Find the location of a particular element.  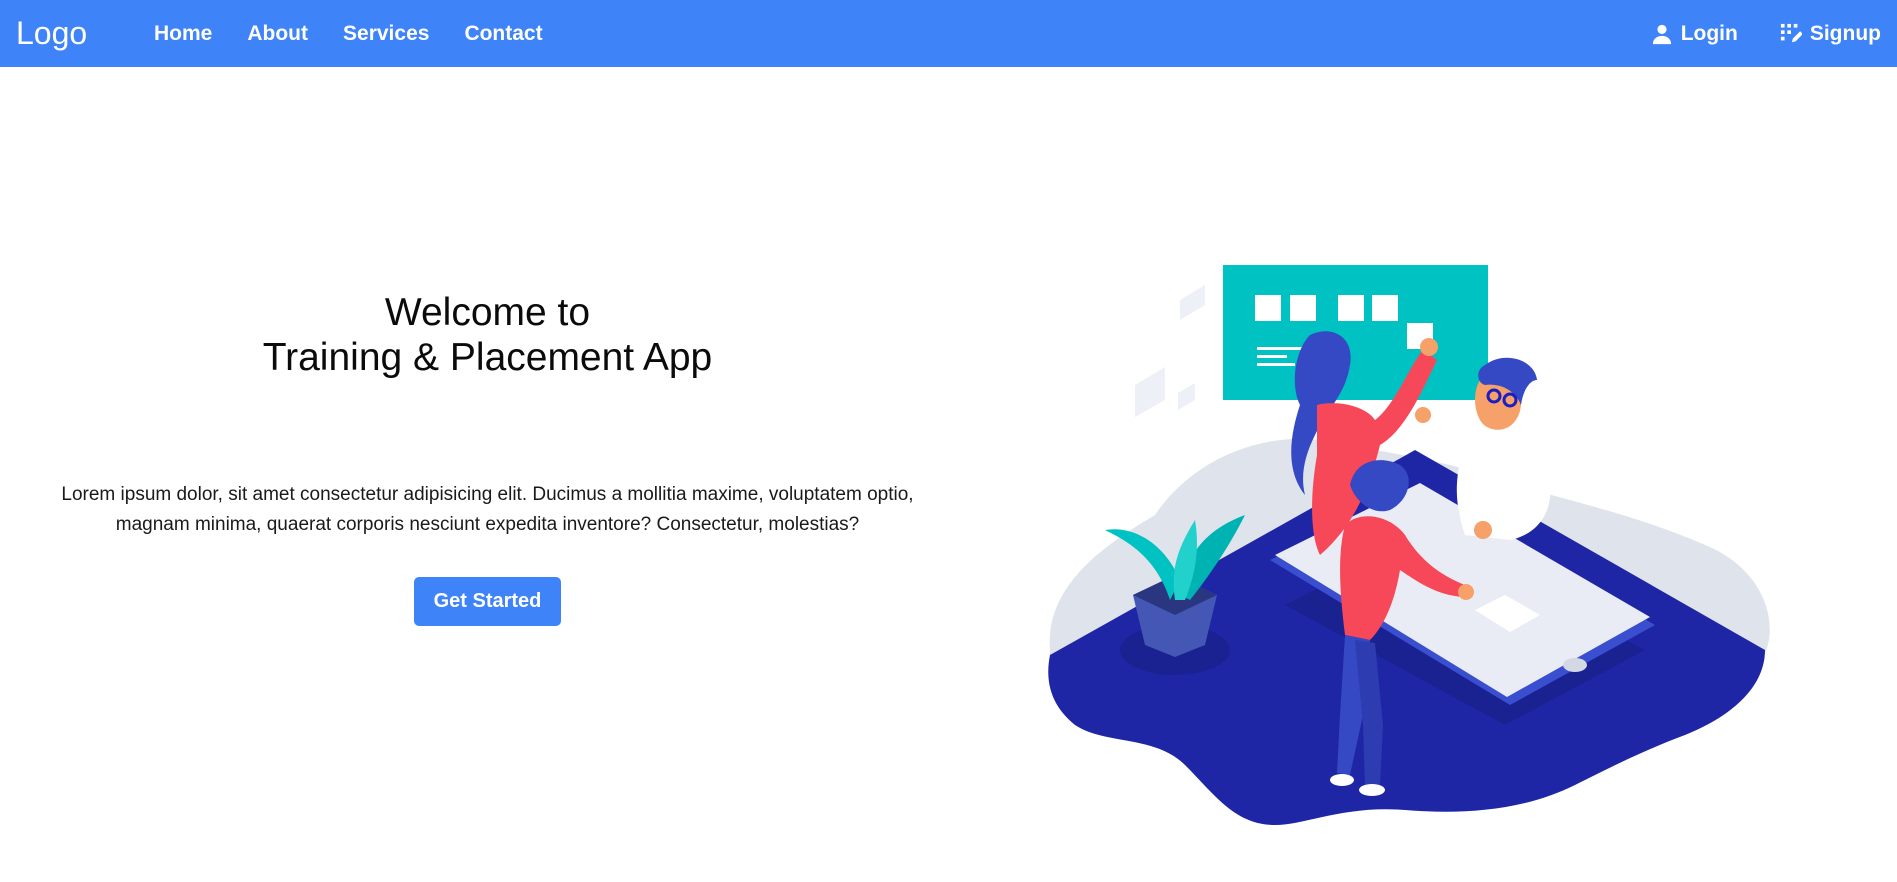

login-button: Login is located at coordinates (1694, 34).